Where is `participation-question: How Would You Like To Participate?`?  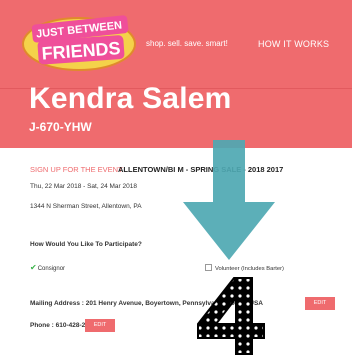
participation-question: How Would You Like To Participate? is located at coordinates (86, 244).